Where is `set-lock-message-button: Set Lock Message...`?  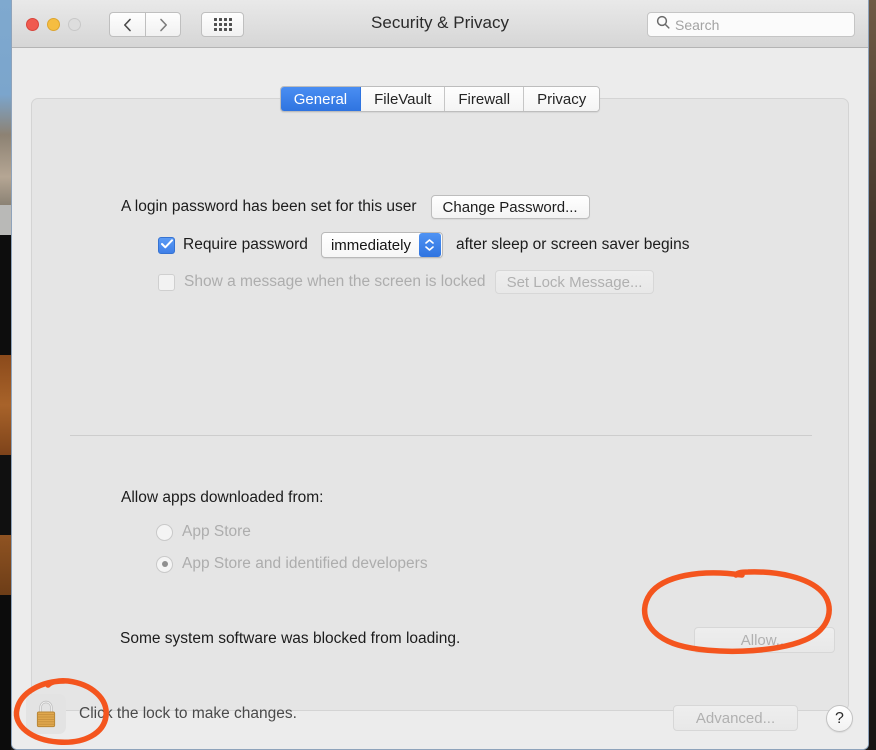 set-lock-message-button: Set Lock Message... is located at coordinates (574, 282).